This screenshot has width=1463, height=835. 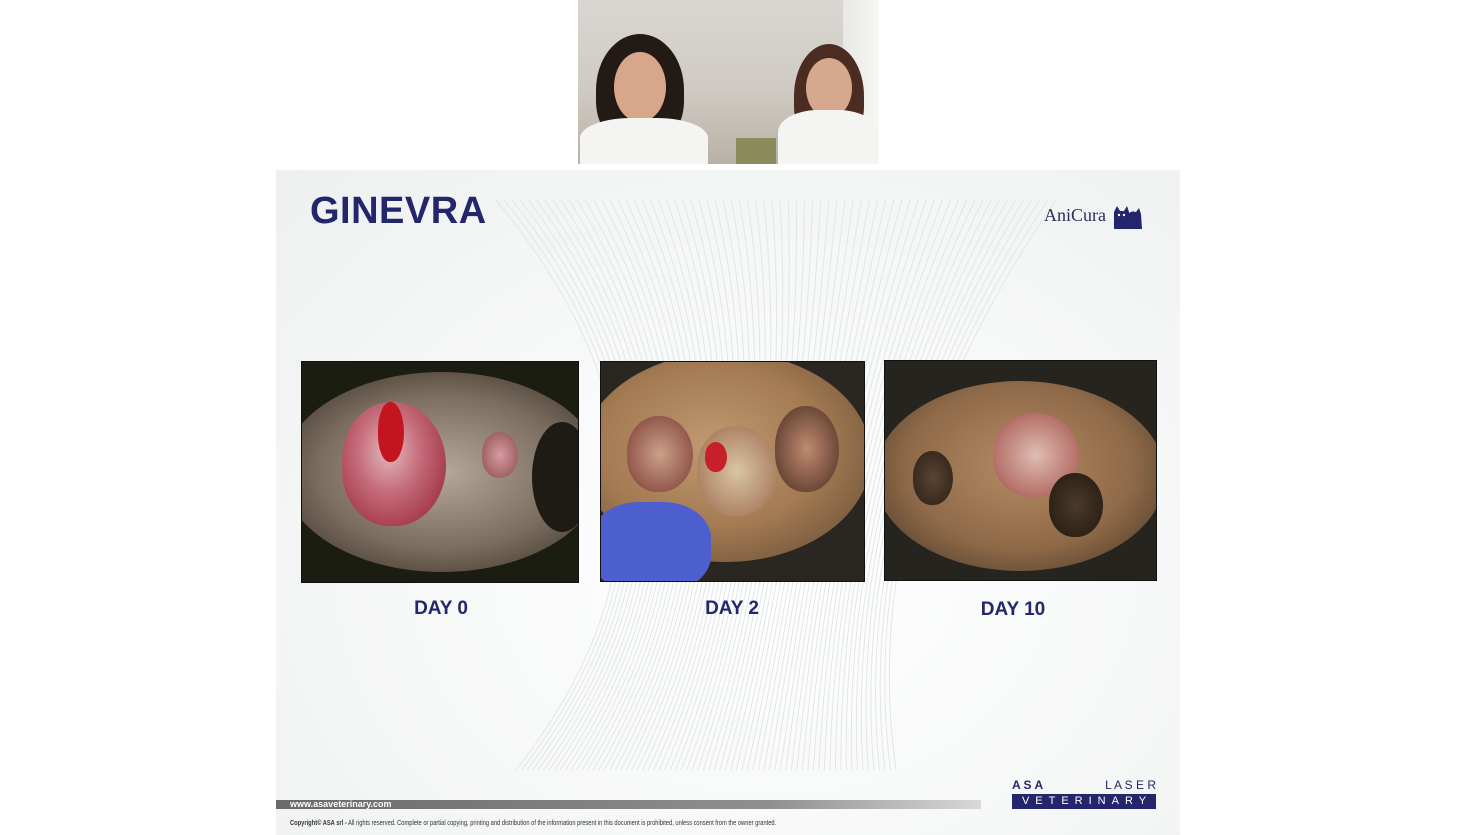 What do you see at coordinates (826, 82) in the screenshot?
I see `participant-2-video` at bounding box center [826, 82].